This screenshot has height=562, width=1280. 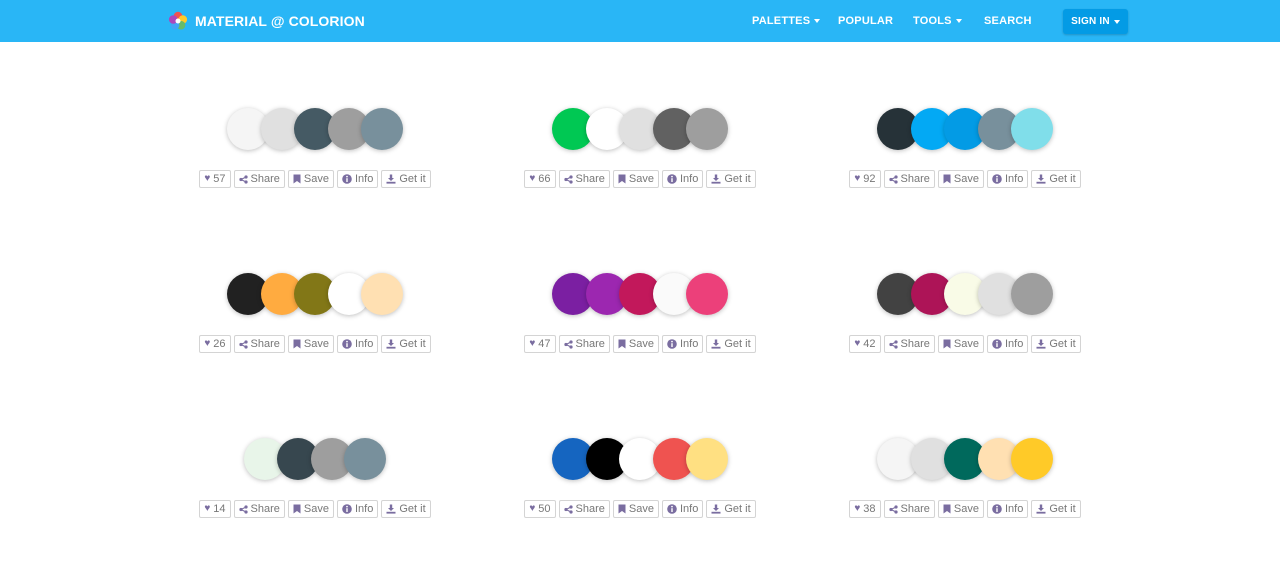 What do you see at coordinates (215, 179) in the screenshot?
I see `like-button: ♥ 57` at bounding box center [215, 179].